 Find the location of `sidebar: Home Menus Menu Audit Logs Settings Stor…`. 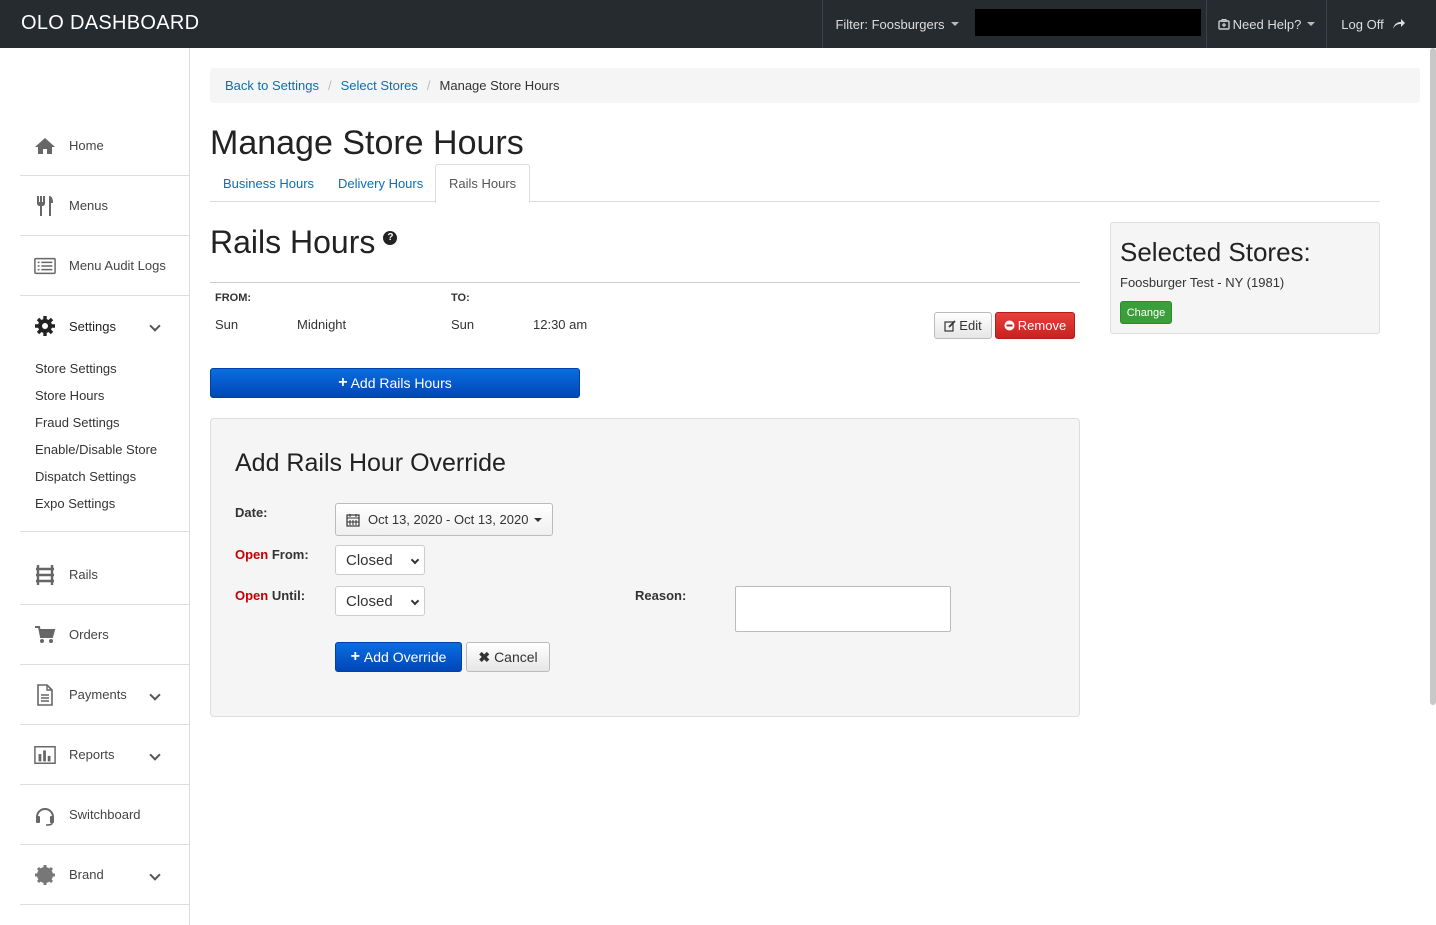

sidebar: Home Menus Menu Audit Logs Settings Stor… is located at coordinates (95, 486).